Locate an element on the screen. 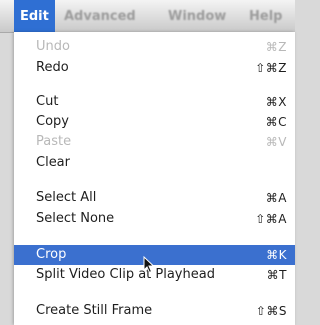 The width and height of the screenshot is (320, 325). mouse-pointer-icon is located at coordinates (149, 265).